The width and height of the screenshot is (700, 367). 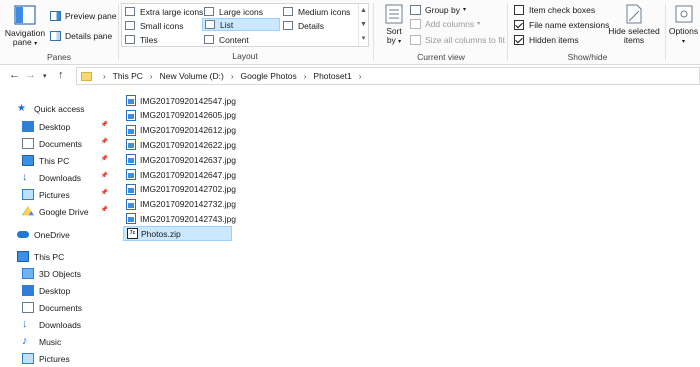 What do you see at coordinates (332, 76) in the screenshot?
I see `breadcrumb-item: Photoset1` at bounding box center [332, 76].